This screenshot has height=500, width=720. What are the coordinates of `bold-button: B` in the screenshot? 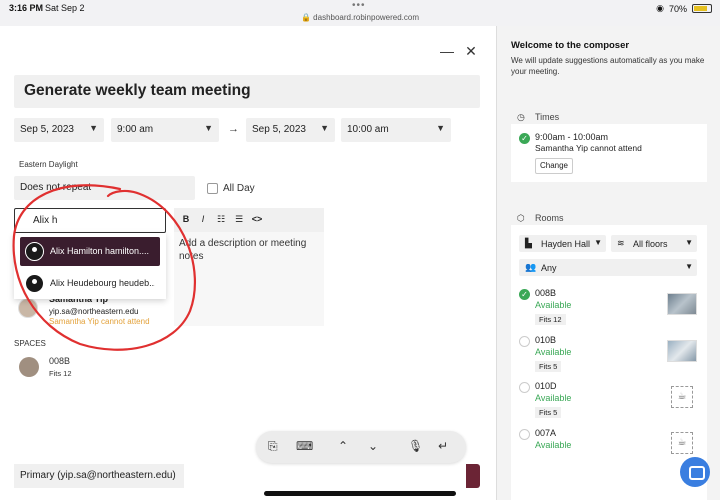 It's located at (186, 219).